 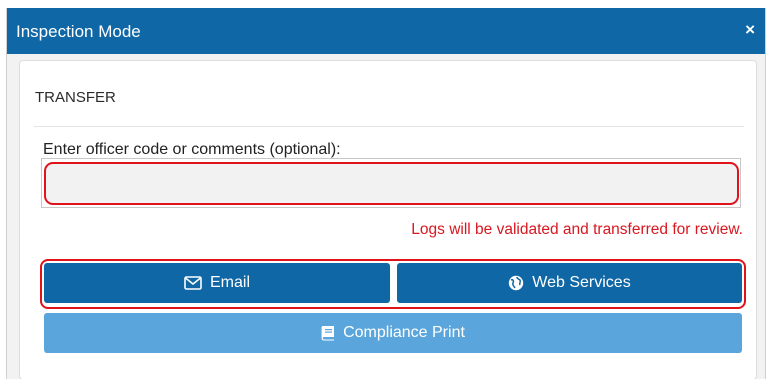 I want to click on divider, so click(x=389, y=126).